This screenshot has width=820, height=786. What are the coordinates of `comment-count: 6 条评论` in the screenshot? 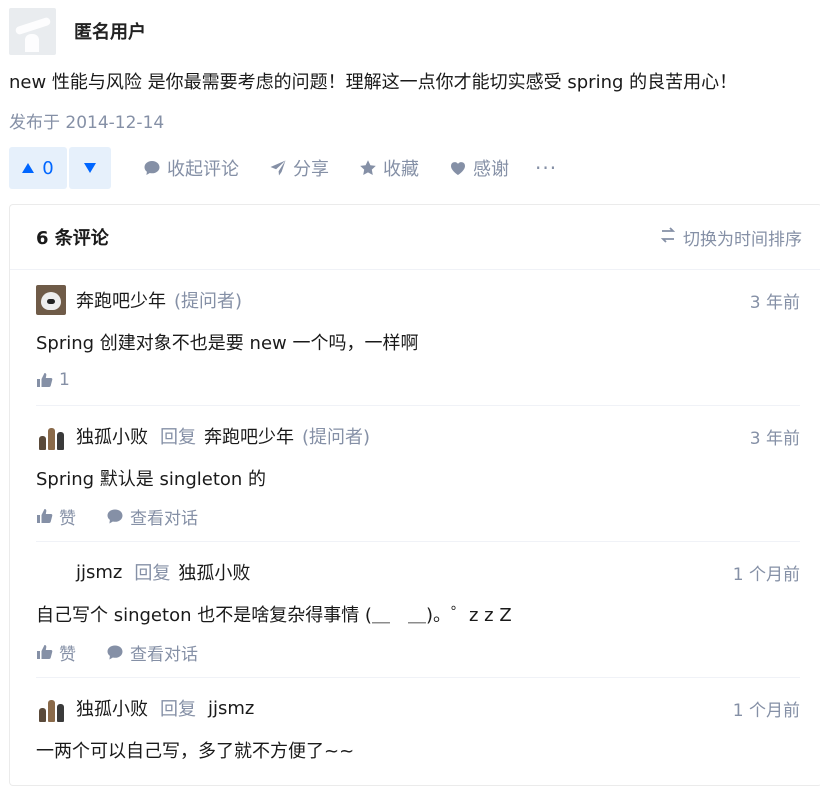 It's located at (72, 238).